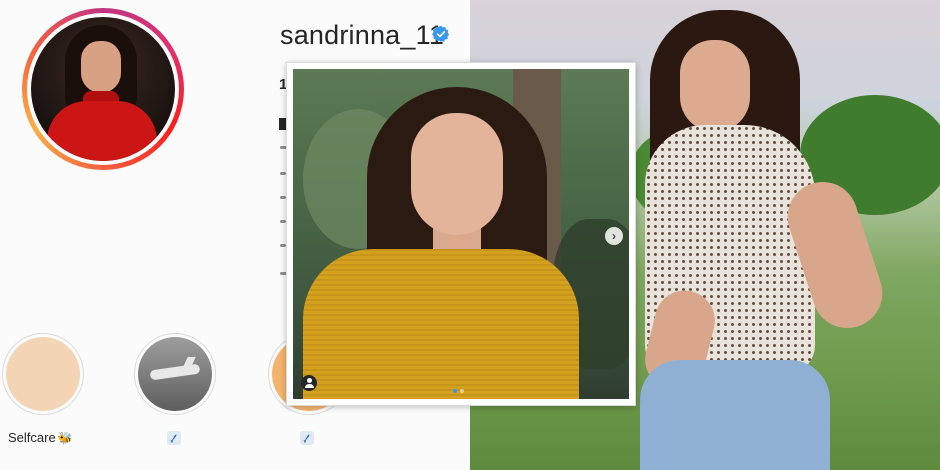 This screenshot has height=470, width=940. Describe the element at coordinates (362, 35) in the screenshot. I see `profile-username: sandrinna_11` at that location.